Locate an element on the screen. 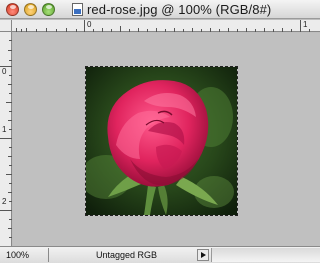 The image size is (320, 263). title-bar: red-rose.jpg @ 100% (RGB/8#) is located at coordinates (160, 9).